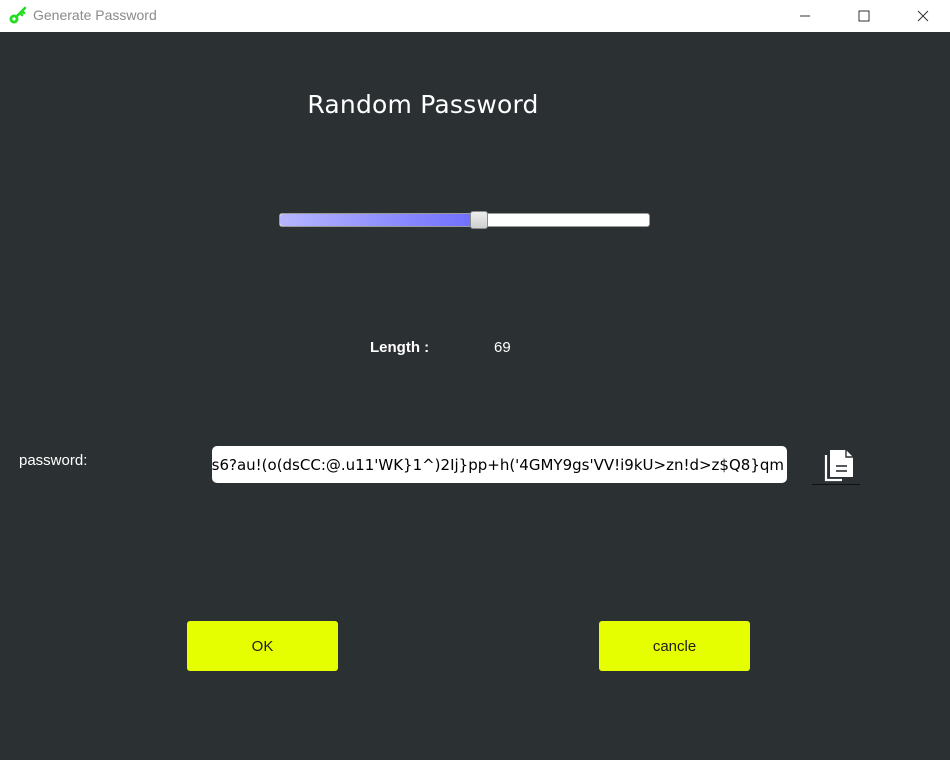 This screenshot has height=760, width=950. I want to click on minimize-button, so click(805, 16).